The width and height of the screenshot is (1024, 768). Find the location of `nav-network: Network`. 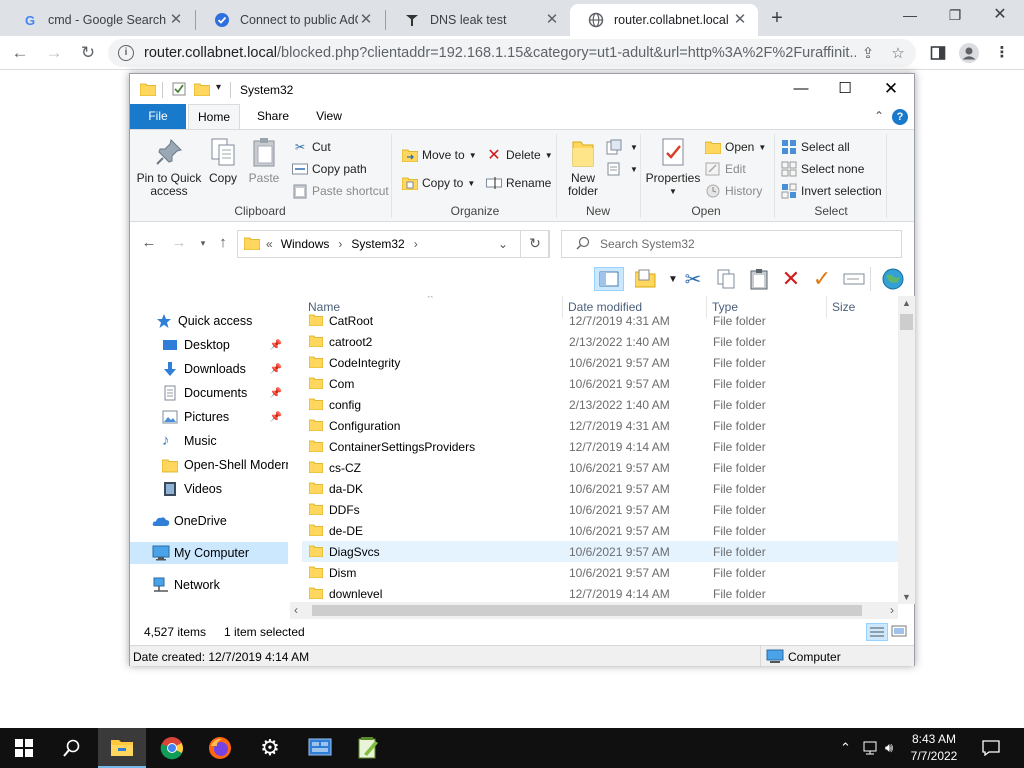

nav-network: Network is located at coordinates (209, 585).